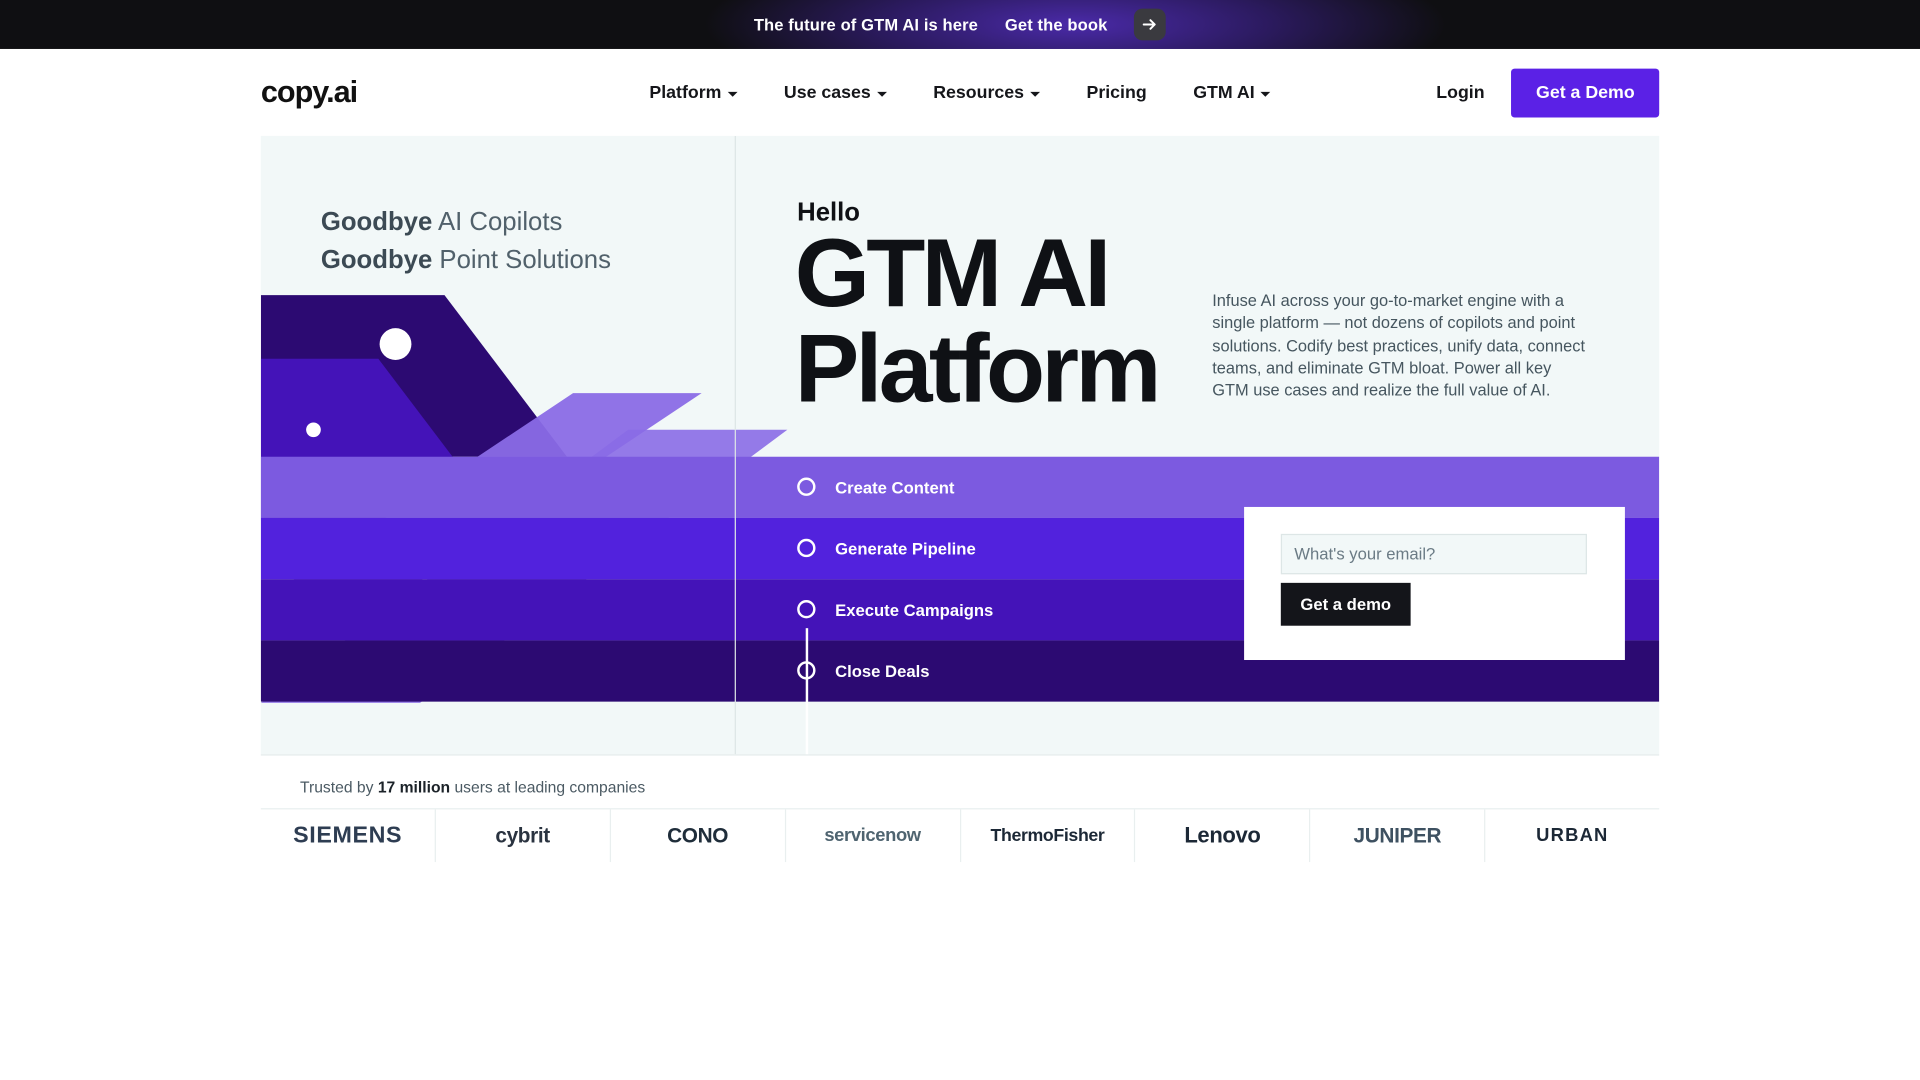  I want to click on hero-title-line-1: GTM AI, so click(953, 272).